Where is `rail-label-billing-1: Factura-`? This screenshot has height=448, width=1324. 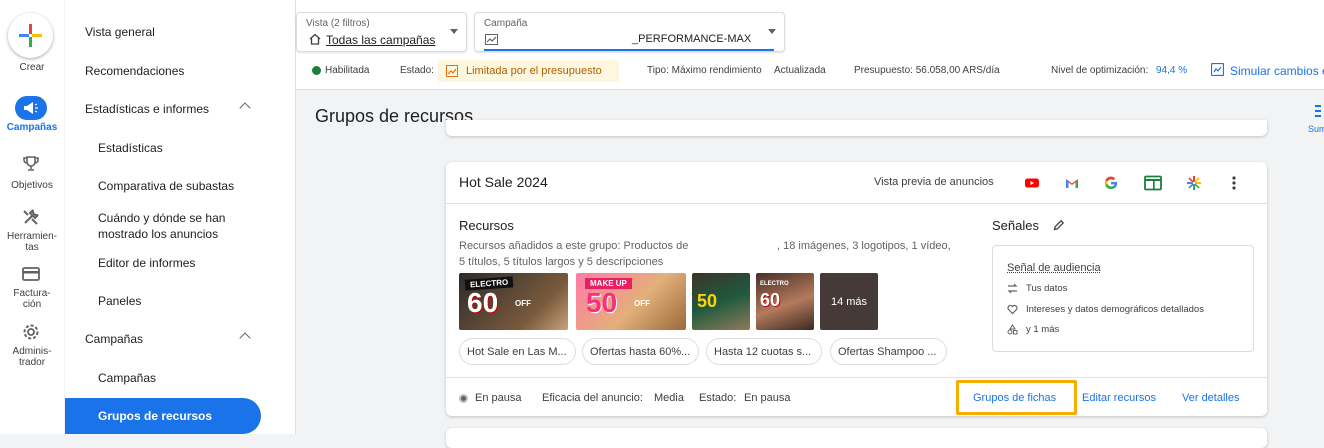 rail-label-billing-1: Factura- is located at coordinates (32, 294).